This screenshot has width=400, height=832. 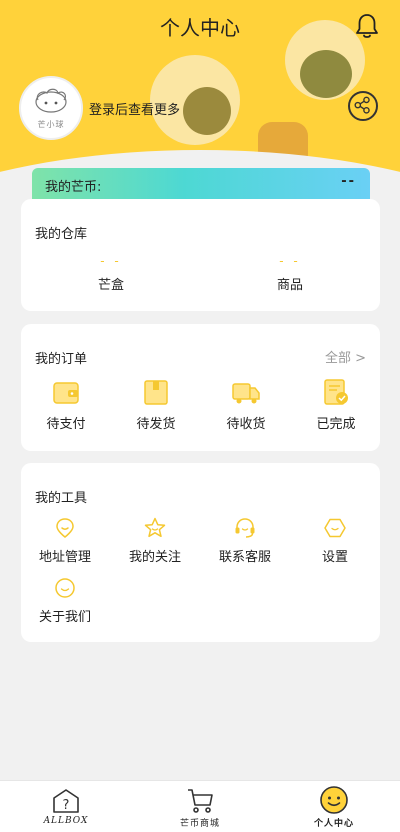 What do you see at coordinates (111, 273) in the screenshot?
I see `warehouse-stat-box: - - 芒盒` at bounding box center [111, 273].